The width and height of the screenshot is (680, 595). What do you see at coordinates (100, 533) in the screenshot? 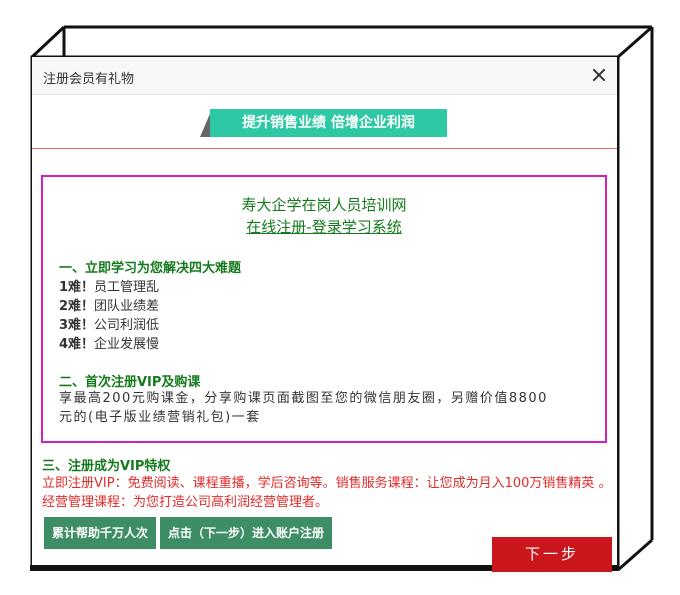
I see `helped-count-button: 累计帮助千万人次` at bounding box center [100, 533].